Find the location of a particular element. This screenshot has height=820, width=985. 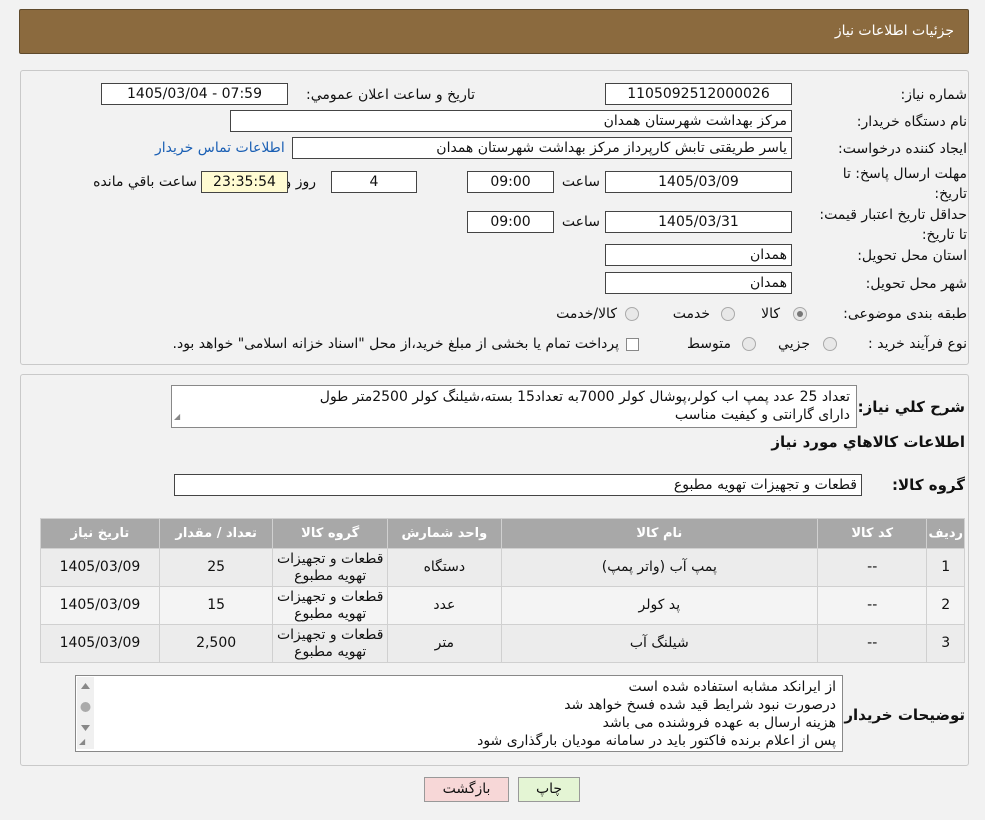

process-radio-medium is located at coordinates (749, 344).